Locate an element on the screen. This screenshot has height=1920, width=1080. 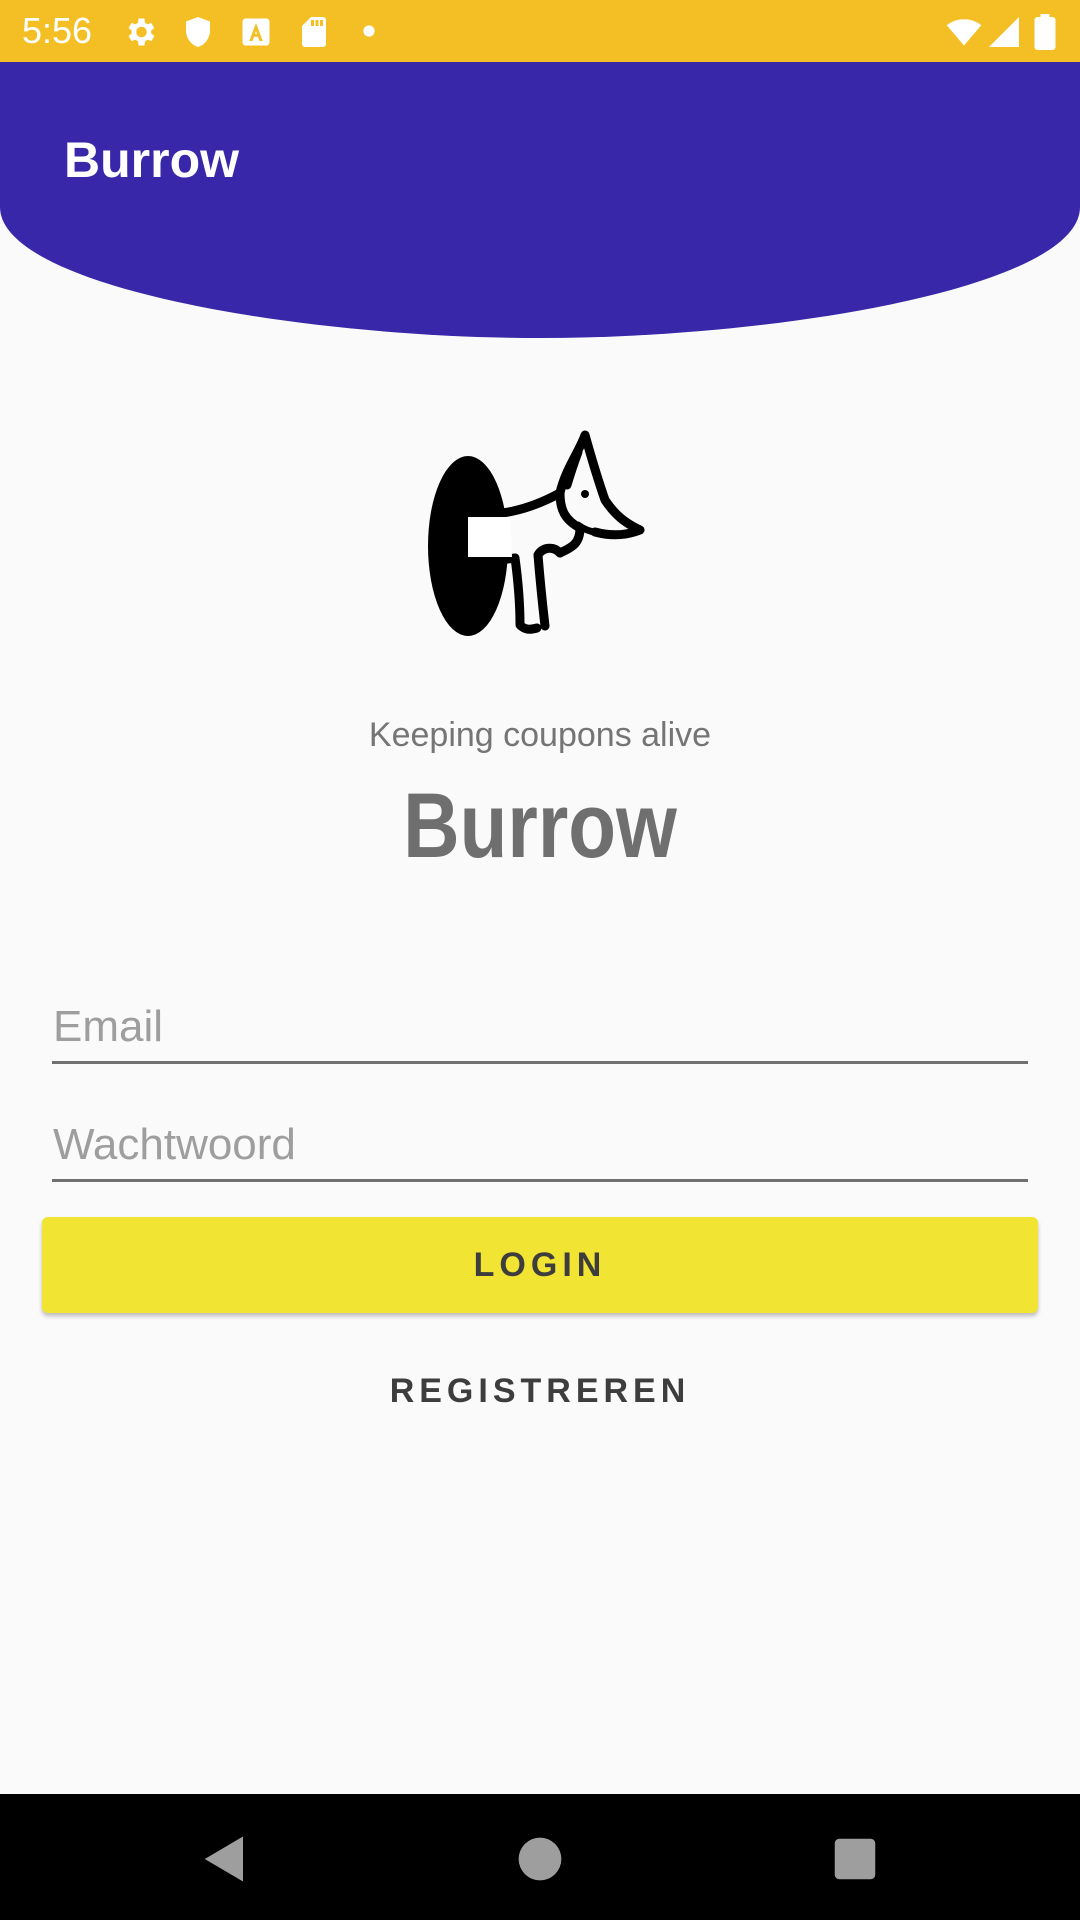
recents-icon is located at coordinates (855, 1859).